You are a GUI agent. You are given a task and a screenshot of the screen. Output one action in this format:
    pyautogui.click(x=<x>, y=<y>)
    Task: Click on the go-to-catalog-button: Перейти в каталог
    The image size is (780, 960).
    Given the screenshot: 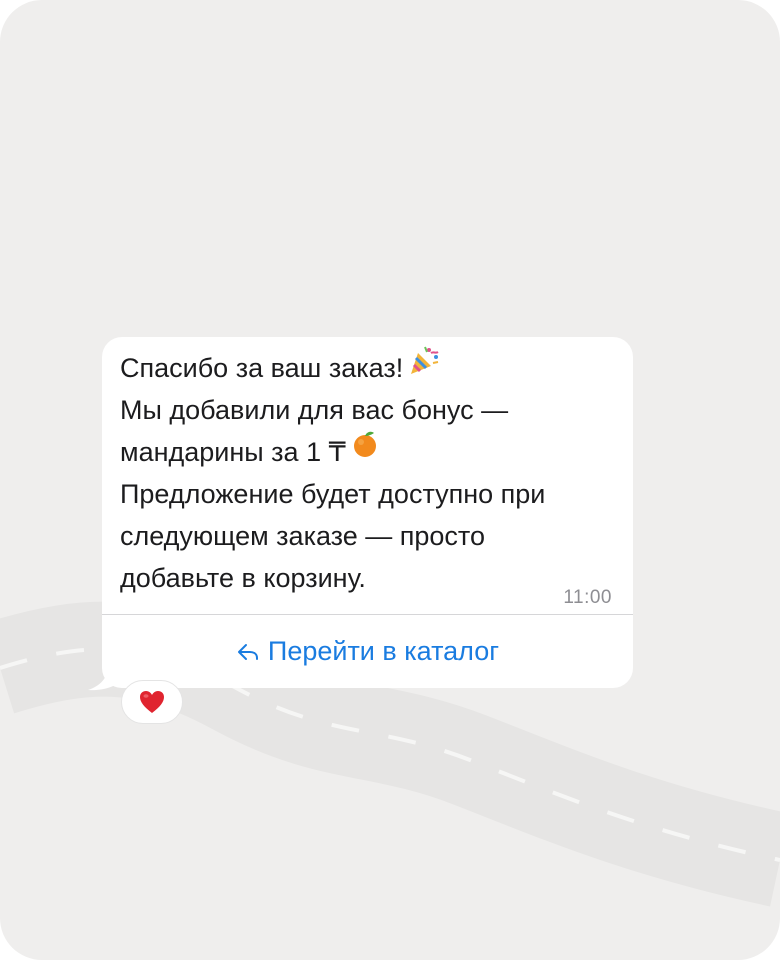 What is the action you would take?
    pyautogui.click(x=367, y=651)
    